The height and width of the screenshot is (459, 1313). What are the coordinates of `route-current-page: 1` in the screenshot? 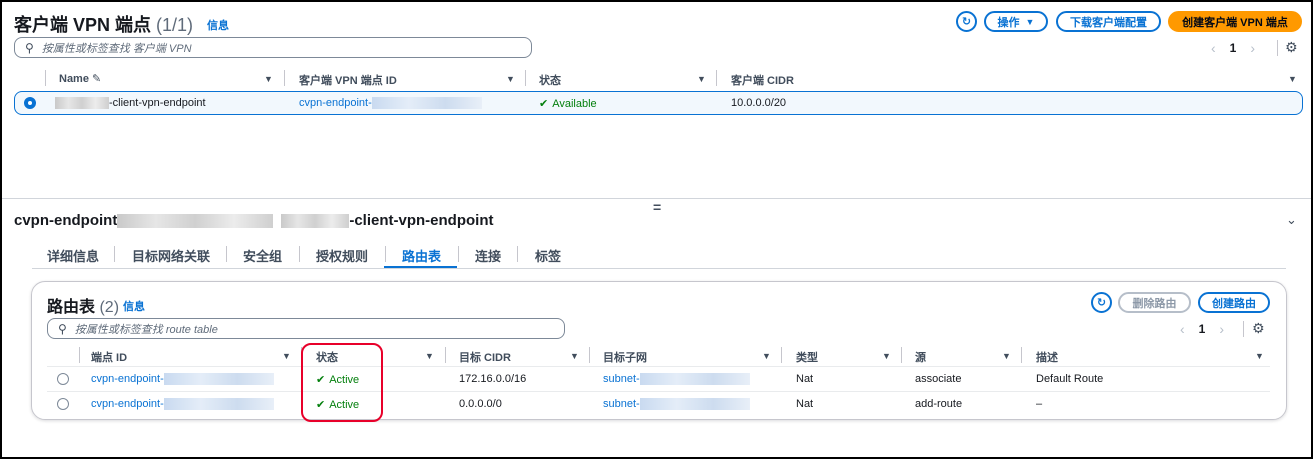 It's located at (1202, 329).